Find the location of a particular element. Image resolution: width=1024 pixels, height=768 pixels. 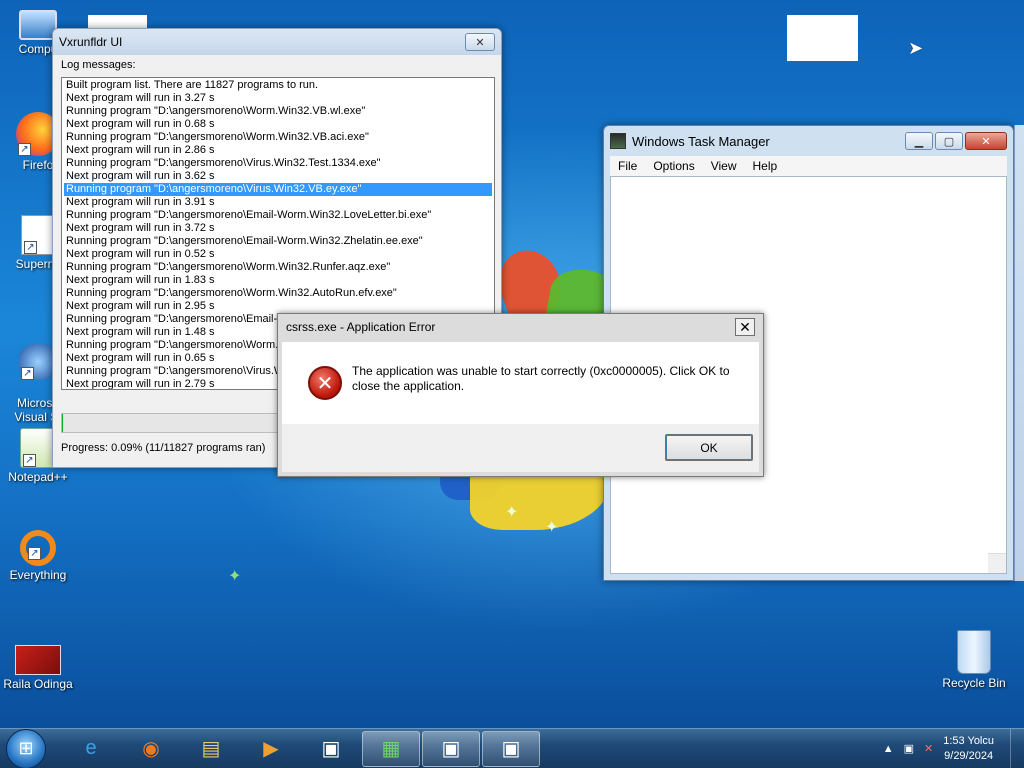

taskbar-button: ▤ is located at coordinates (211, 749).